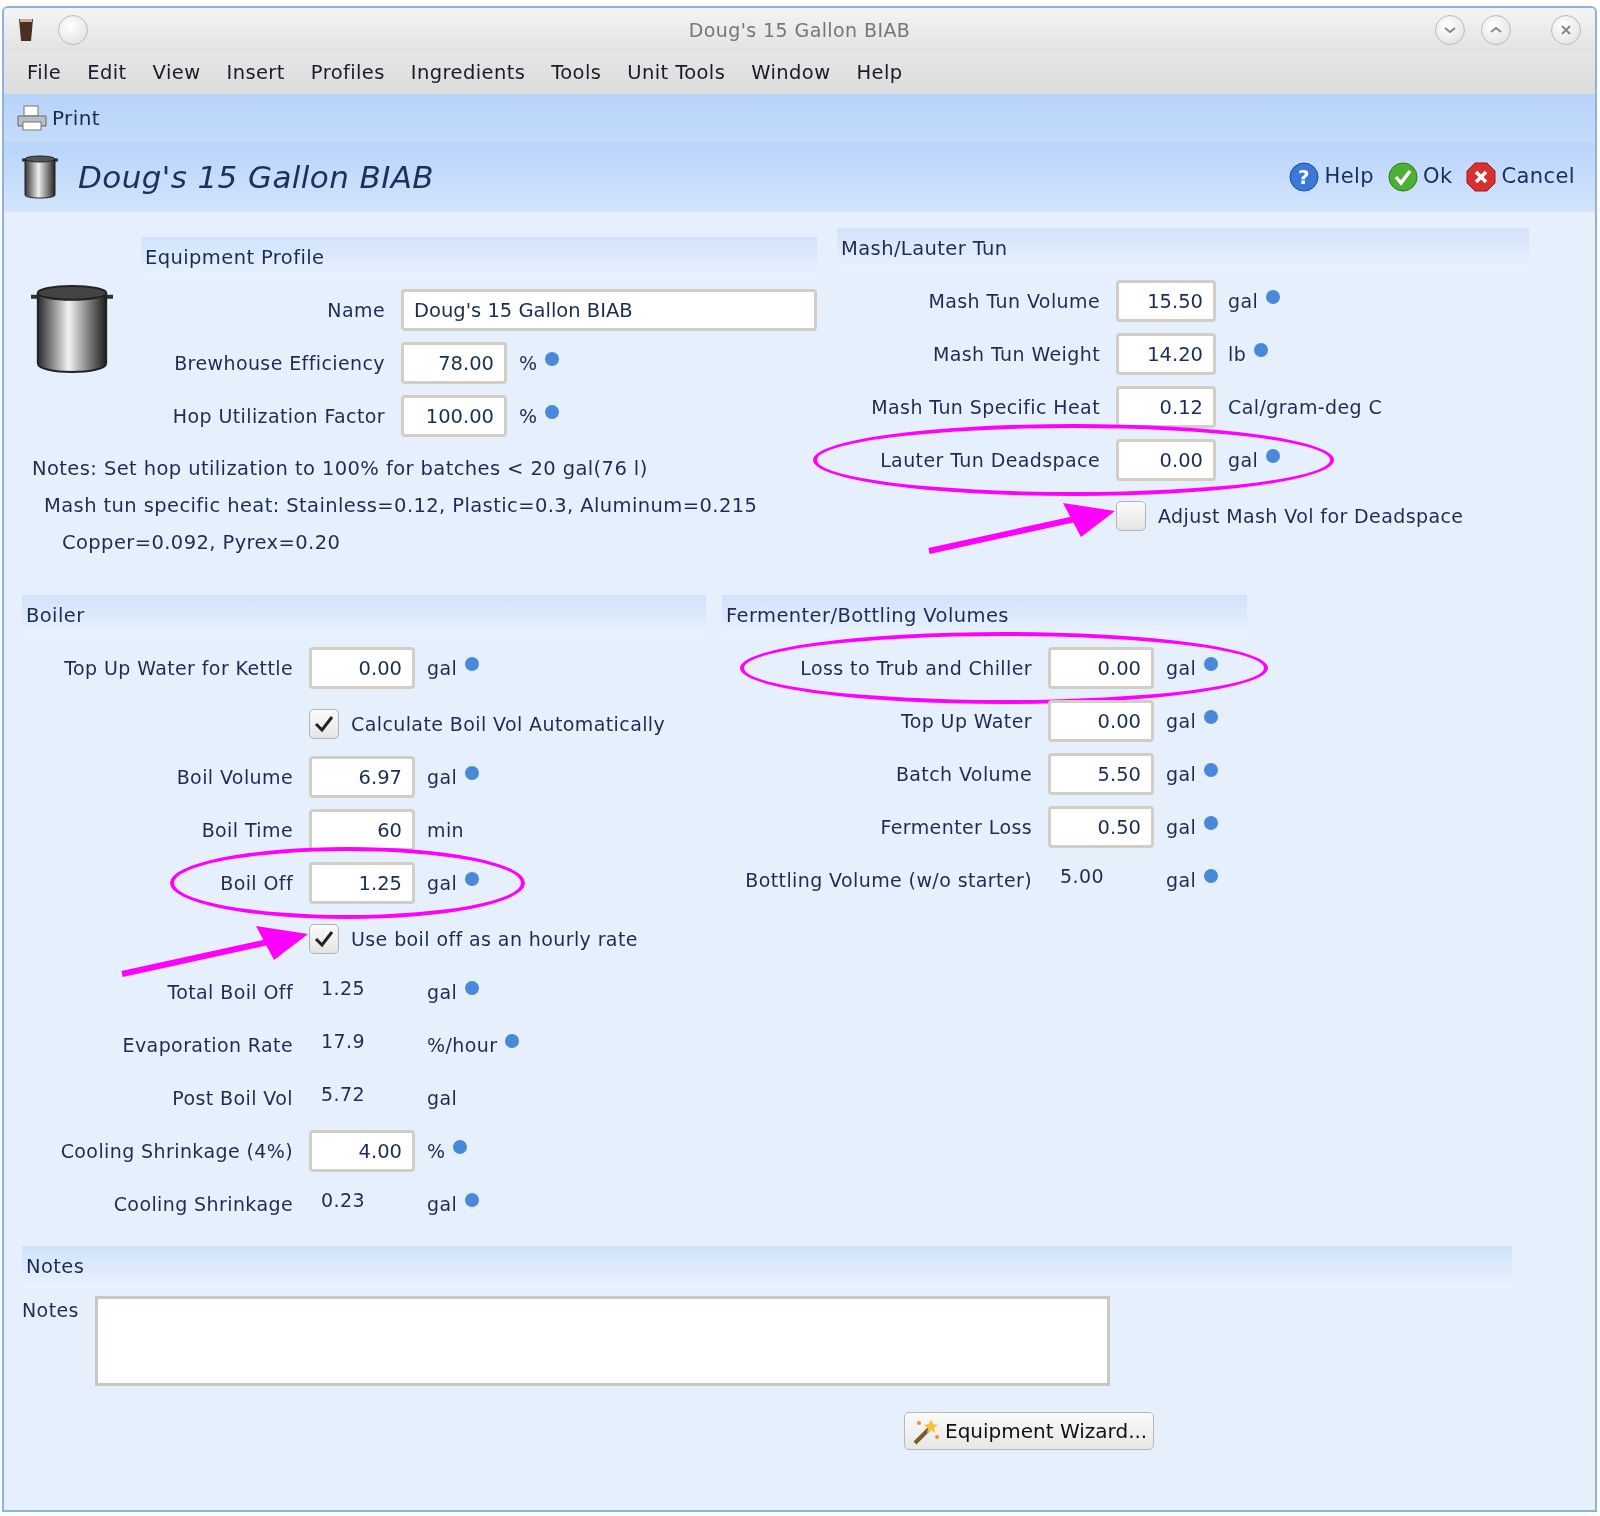 Image resolution: width=1600 pixels, height=1516 pixels. I want to click on minimize-button, so click(1450, 30).